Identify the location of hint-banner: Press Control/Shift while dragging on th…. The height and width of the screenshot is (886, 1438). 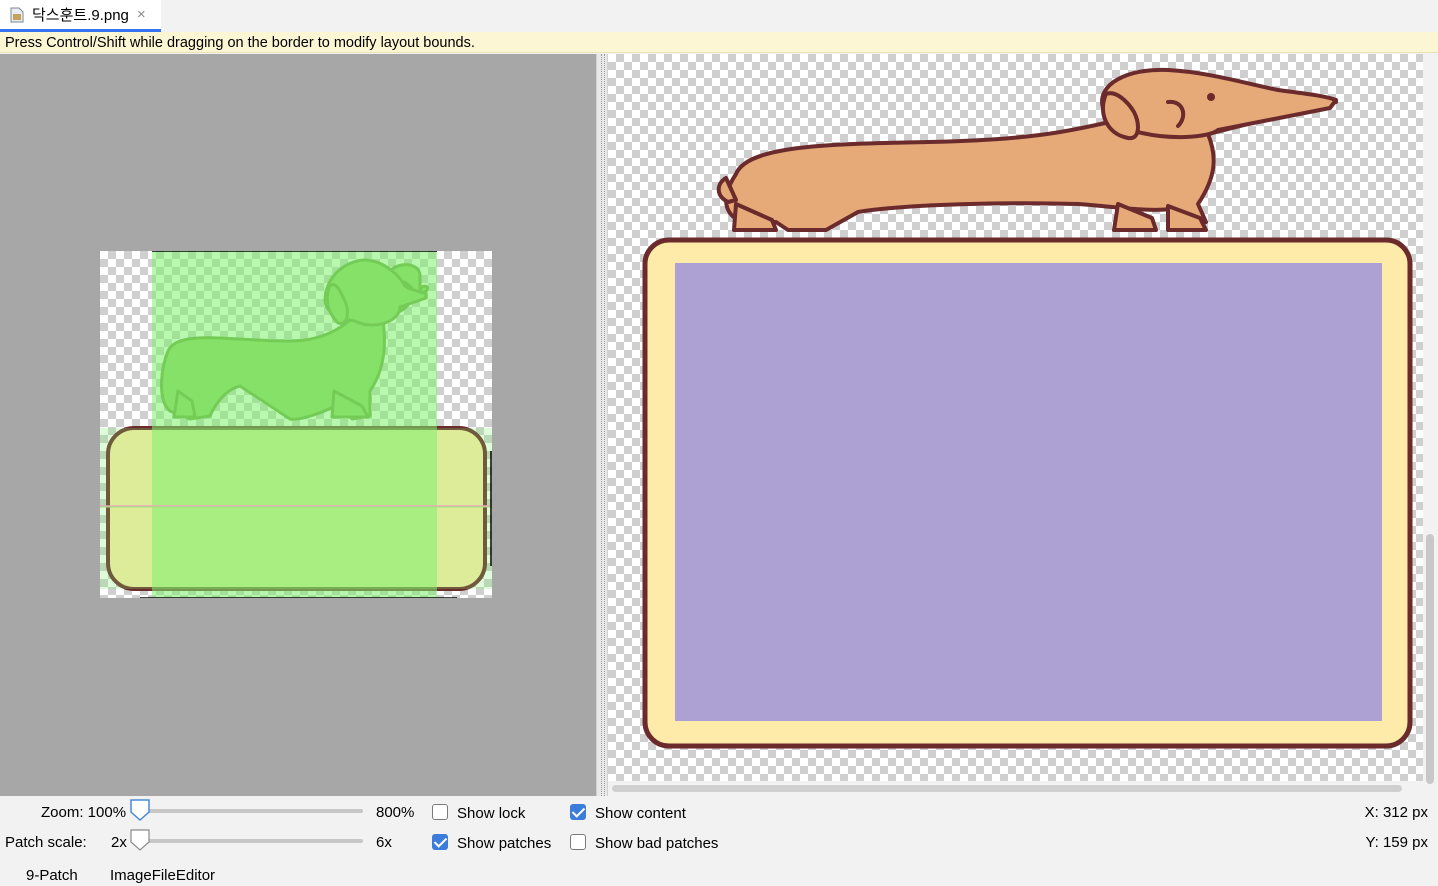
(719, 42).